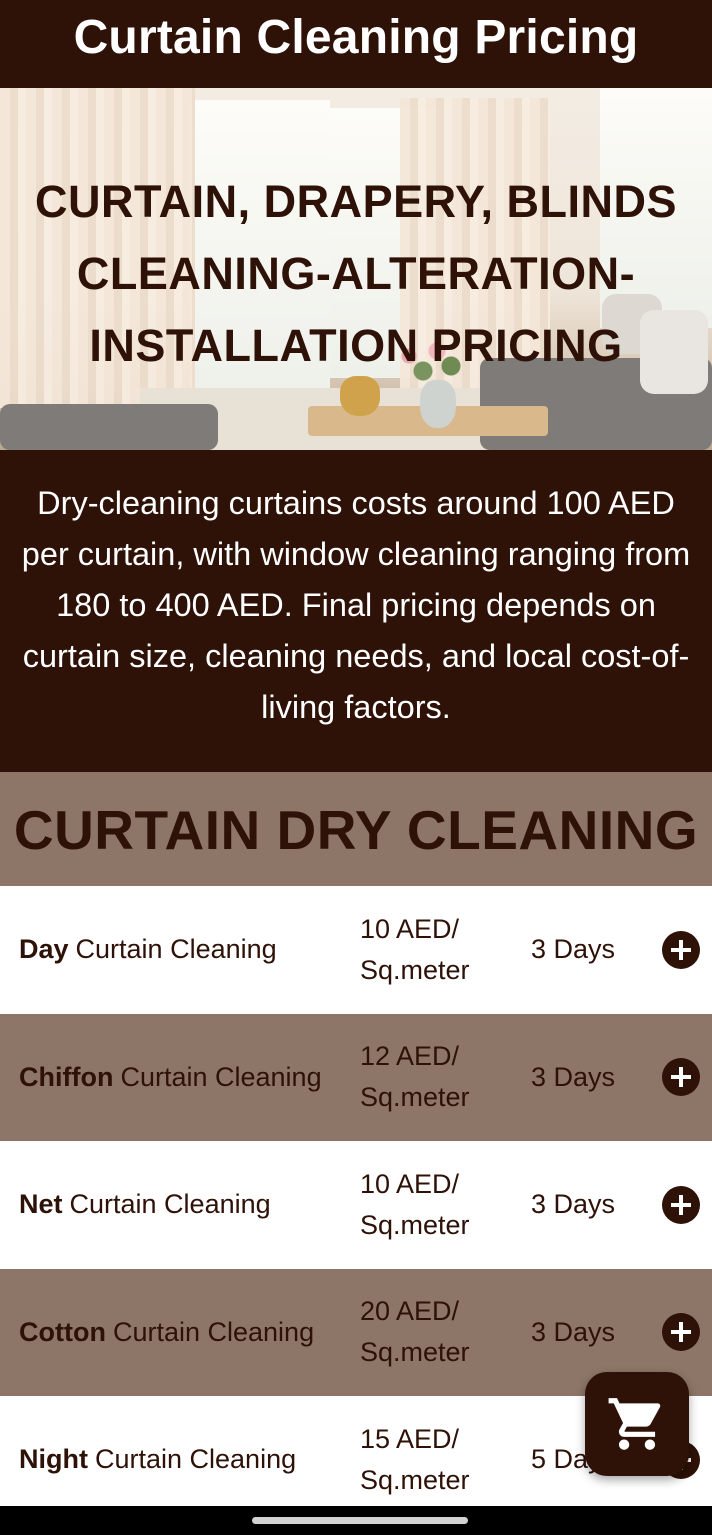 This screenshot has height=1535, width=712. I want to click on service-type: Chiffon, so click(66, 1076).